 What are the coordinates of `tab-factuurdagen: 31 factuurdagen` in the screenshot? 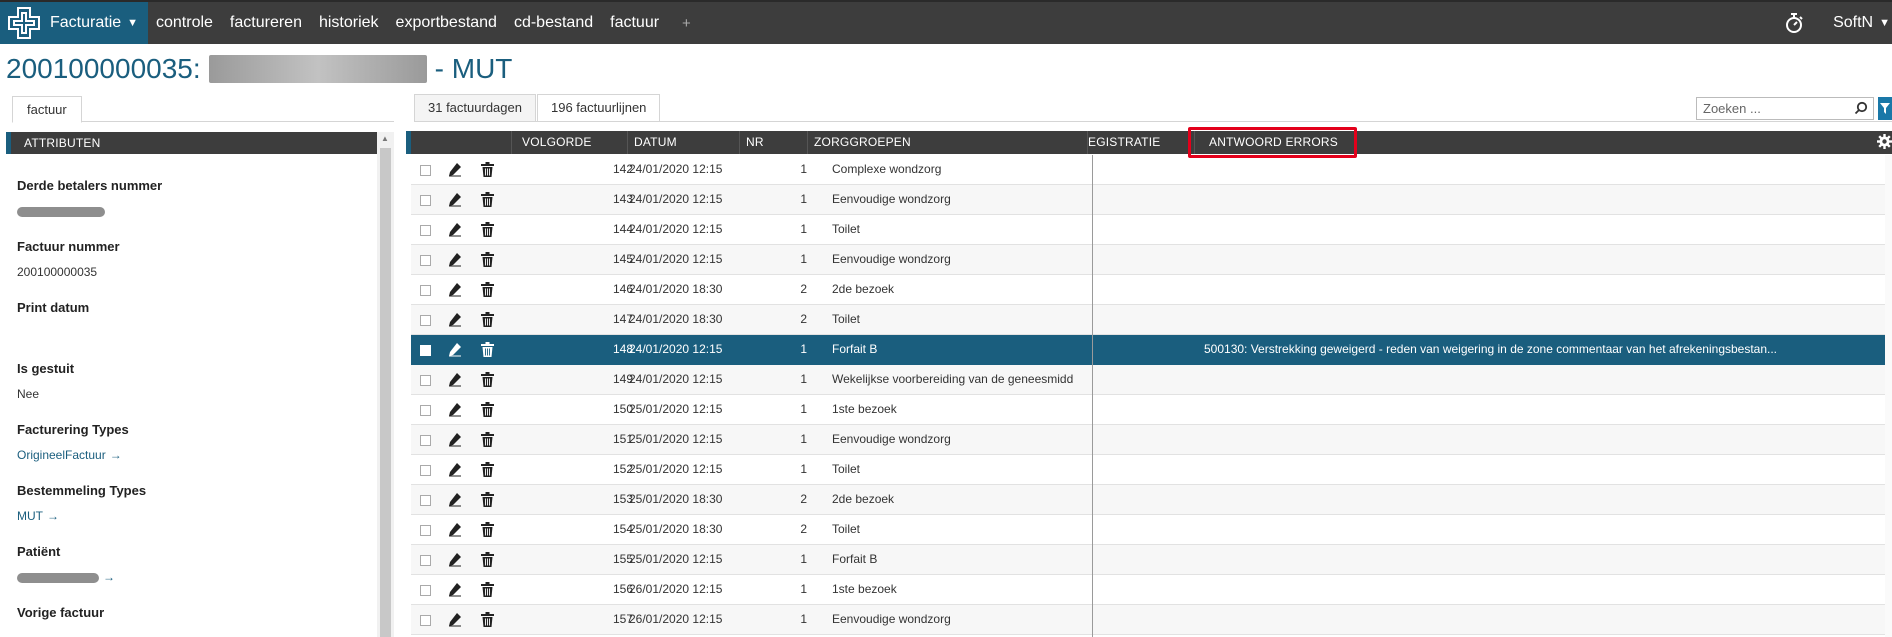 It's located at (475, 108).